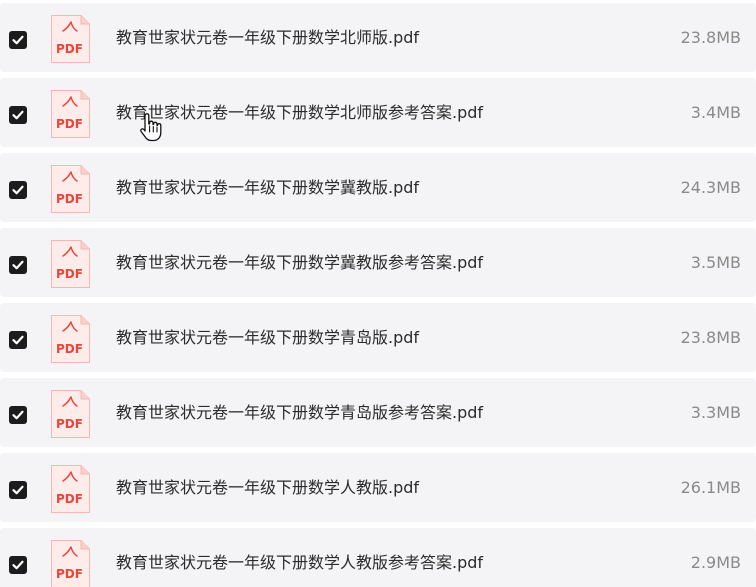 This screenshot has width=756, height=587. Describe the element at coordinates (715, 112) in the screenshot. I see `file-size: 3.4MB` at that location.